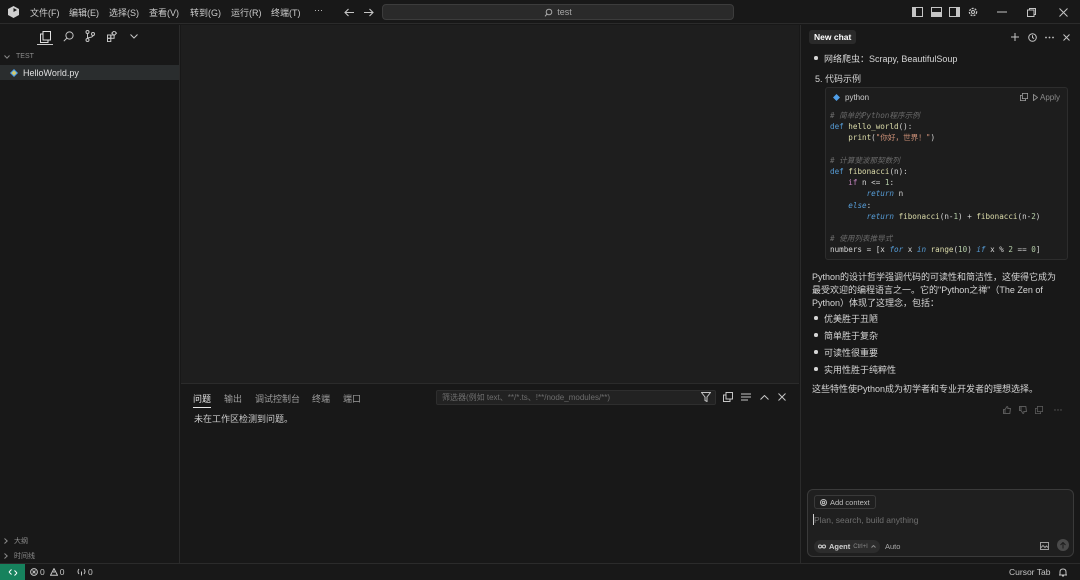 This screenshot has width=1080, height=580. What do you see at coordinates (21, 541) in the screenshot?
I see `outline-label: 大纲` at bounding box center [21, 541].